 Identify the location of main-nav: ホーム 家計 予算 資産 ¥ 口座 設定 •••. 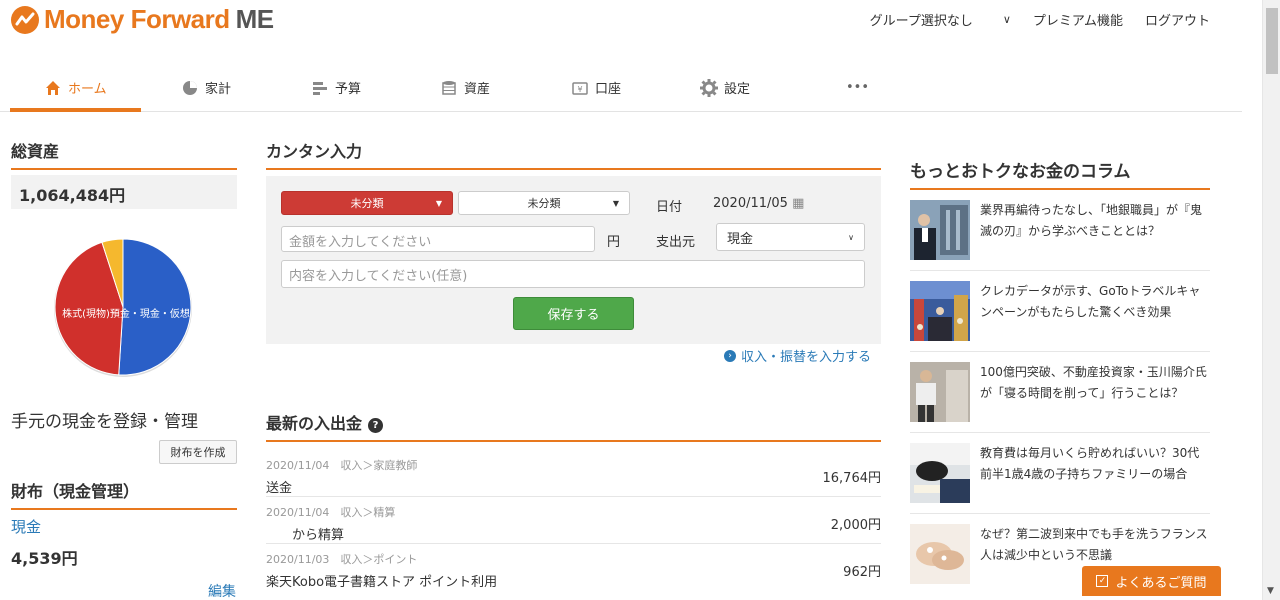
(621, 88).